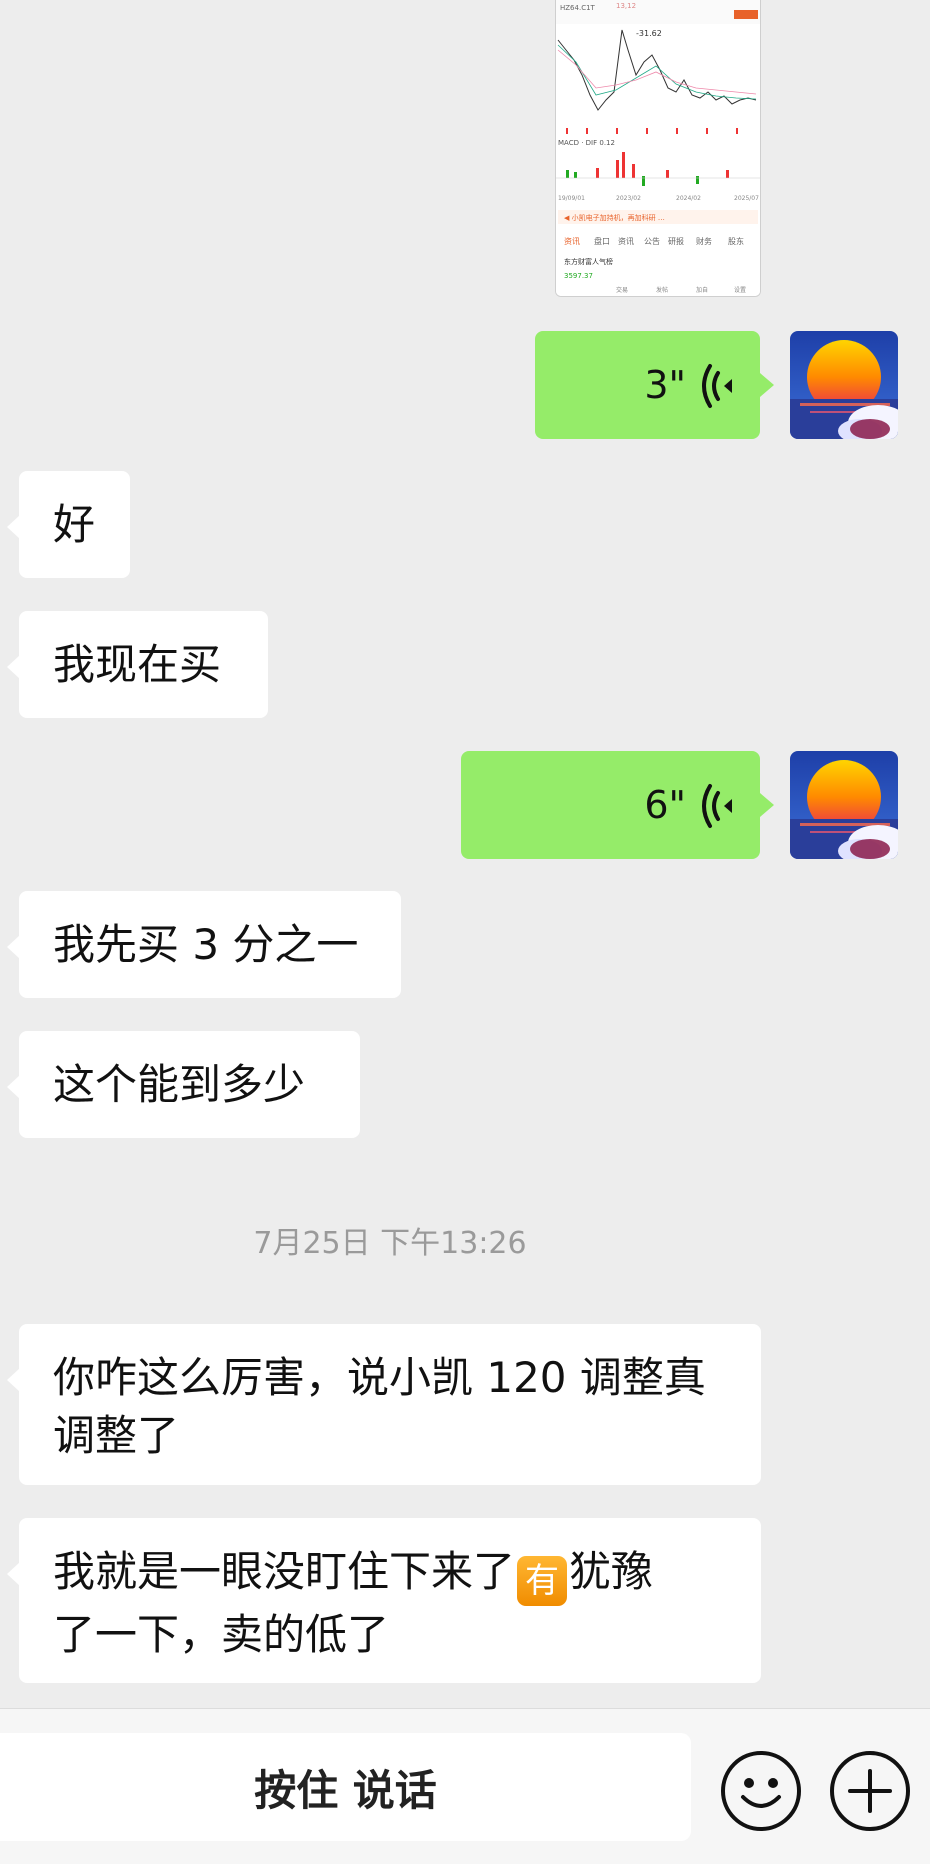 The width and height of the screenshot is (930, 1864). I want to click on voice-message-bubble: 3", so click(654, 385).